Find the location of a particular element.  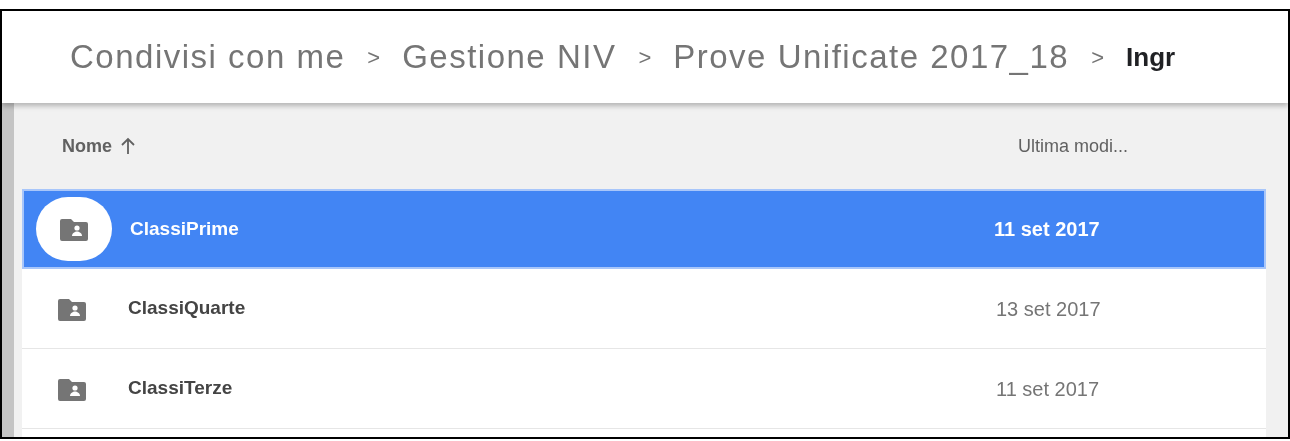

breadcrumb-item: Gestione NIV is located at coordinates (509, 57).